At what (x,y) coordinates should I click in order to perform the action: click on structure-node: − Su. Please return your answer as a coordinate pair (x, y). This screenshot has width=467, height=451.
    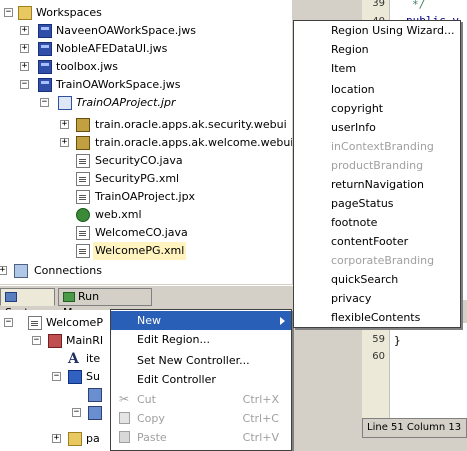
    Looking at the image, I should click on (55, 377).